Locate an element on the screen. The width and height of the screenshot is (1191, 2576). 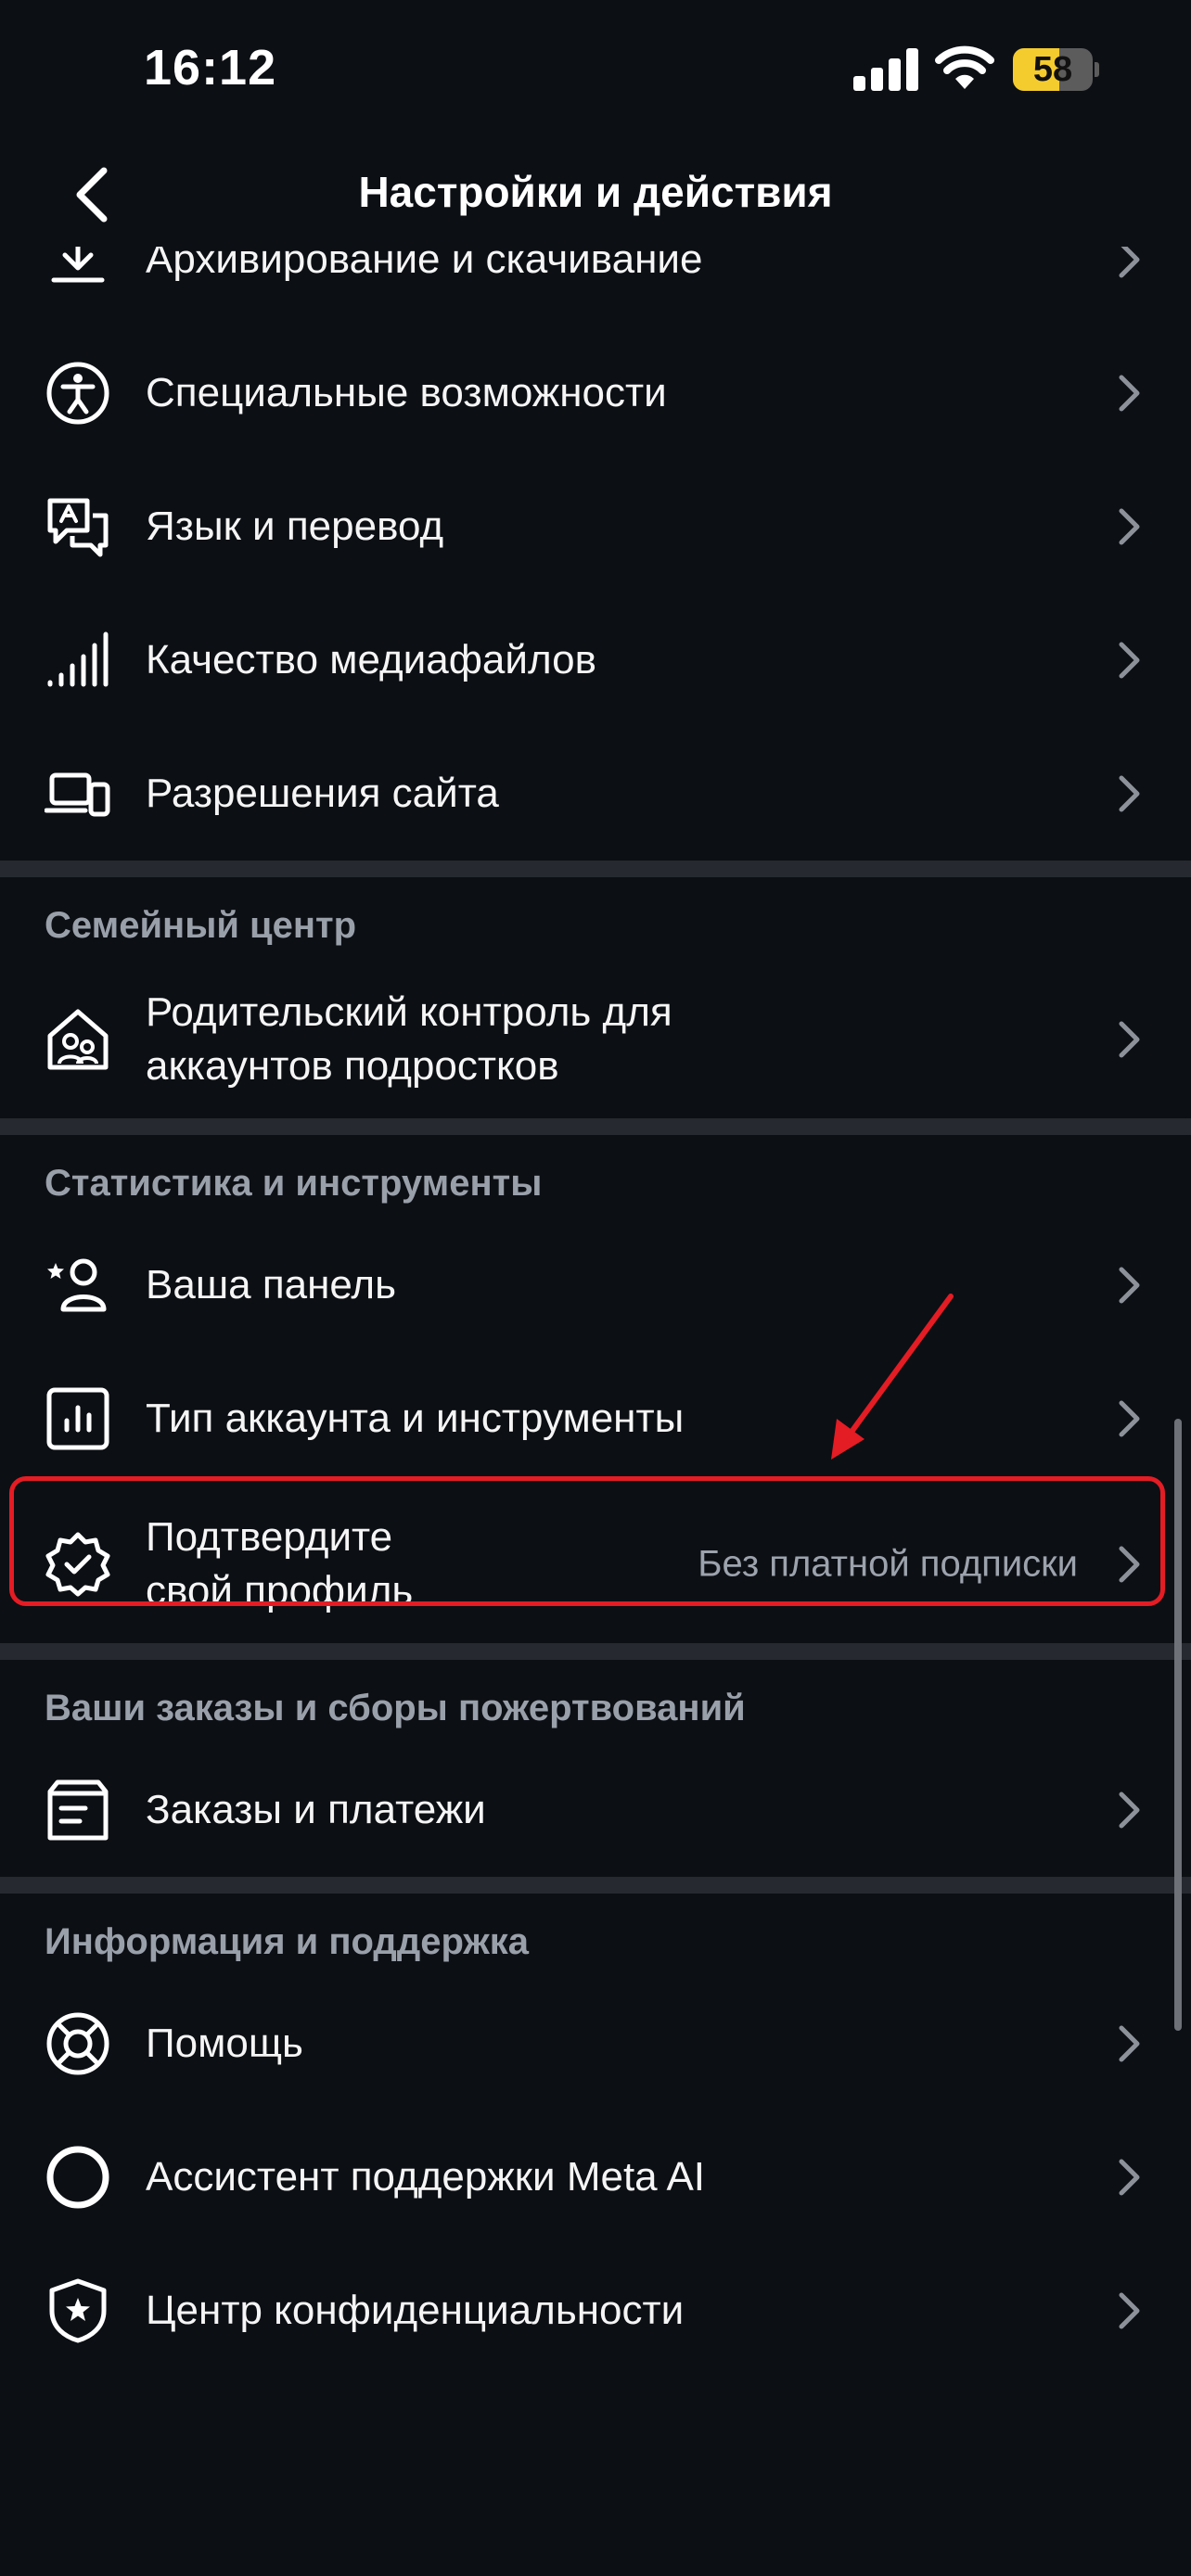
row-label: Качество медиафайлов is located at coordinates (371, 659).